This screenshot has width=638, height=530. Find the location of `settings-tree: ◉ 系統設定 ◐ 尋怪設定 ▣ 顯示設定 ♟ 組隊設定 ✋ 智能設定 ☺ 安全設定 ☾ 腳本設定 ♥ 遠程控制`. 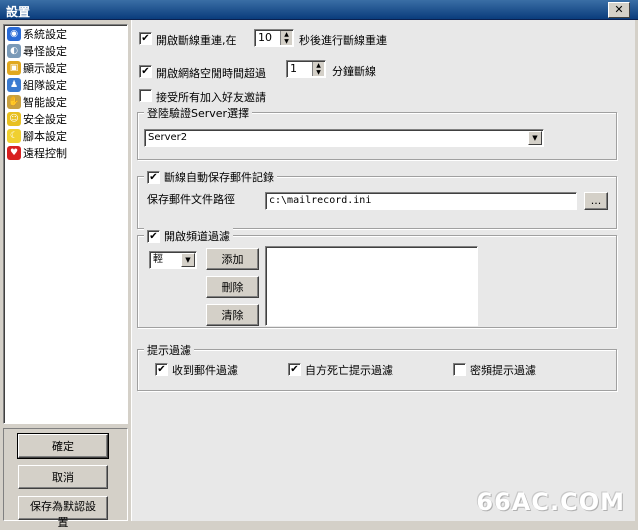

settings-tree: ◉ 系統設定 ◐ 尋怪設定 ▣ 顯示設定 ♟ 組隊設定 ✋ 智能設定 ☺ 安全設定 ☾ 腳本設定 ♥ 遠程控制 is located at coordinates (65, 224).